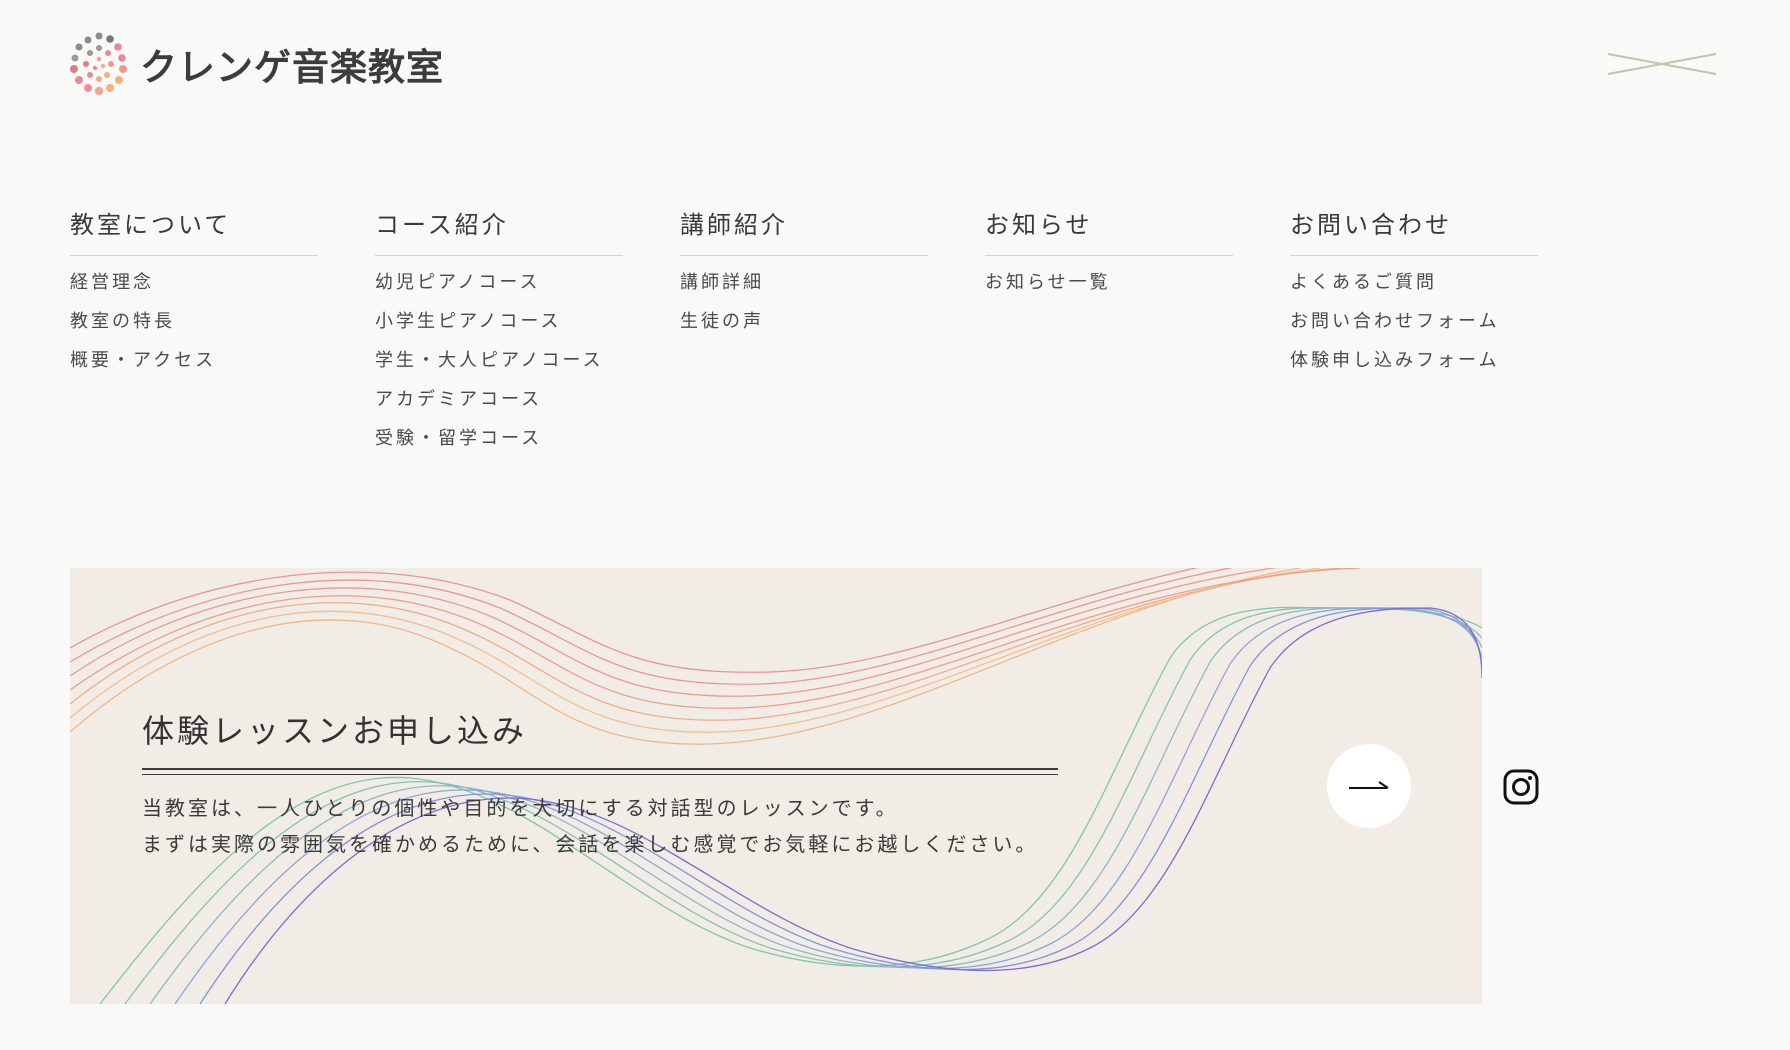 The width and height of the screenshot is (1790, 1050). Describe the element at coordinates (194, 326) in the screenshot. I see `nav-link-features: 教室の特長` at that location.